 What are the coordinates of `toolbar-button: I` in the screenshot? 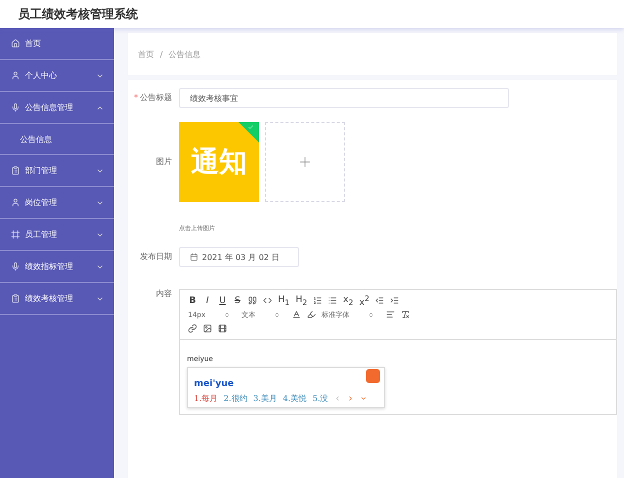 It's located at (207, 301).